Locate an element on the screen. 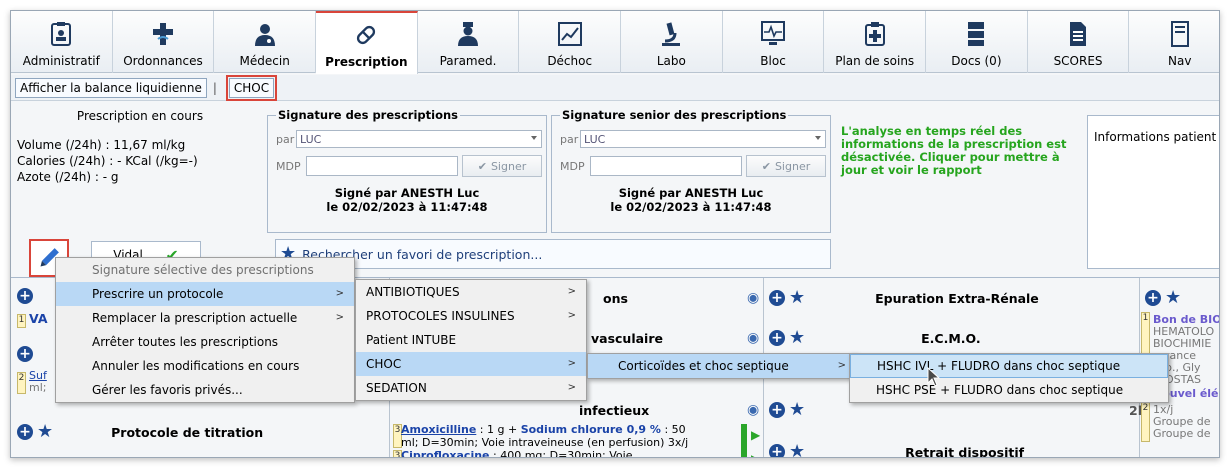 This screenshot has height=468, width=1230. senior-password-input is located at coordinates (666, 166).